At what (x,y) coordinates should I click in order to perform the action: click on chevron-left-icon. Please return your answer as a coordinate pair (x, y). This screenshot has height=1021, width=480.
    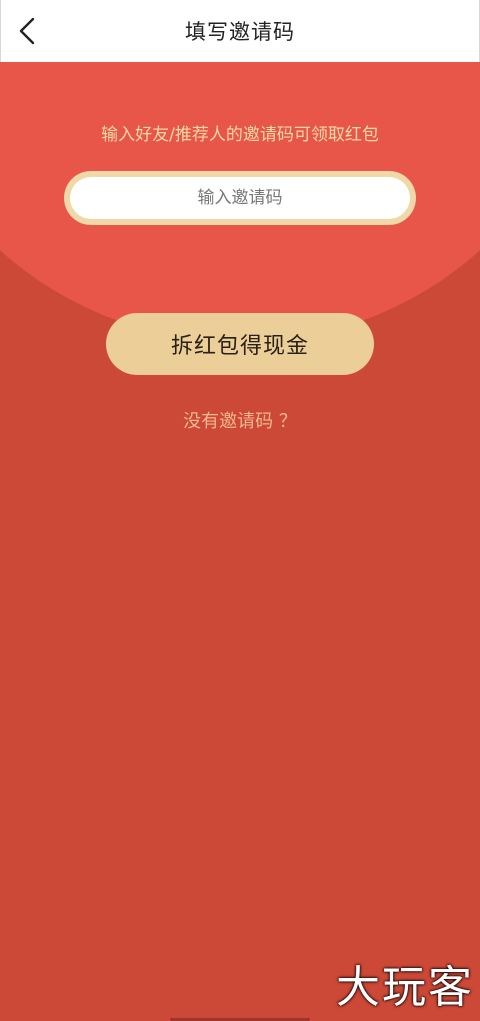
    Looking at the image, I should click on (27, 31).